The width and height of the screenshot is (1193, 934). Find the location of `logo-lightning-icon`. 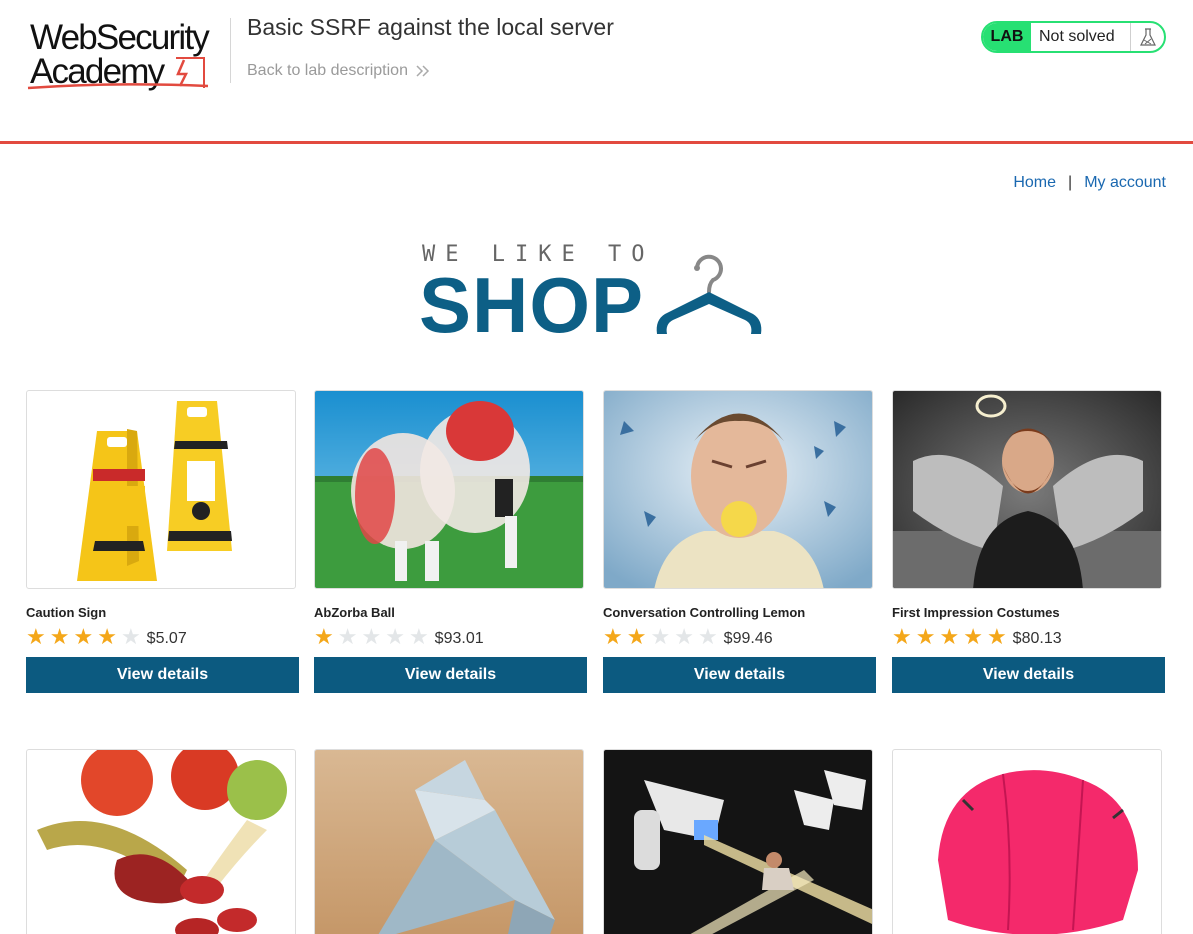

logo-lightning-icon is located at coordinates (118, 73).